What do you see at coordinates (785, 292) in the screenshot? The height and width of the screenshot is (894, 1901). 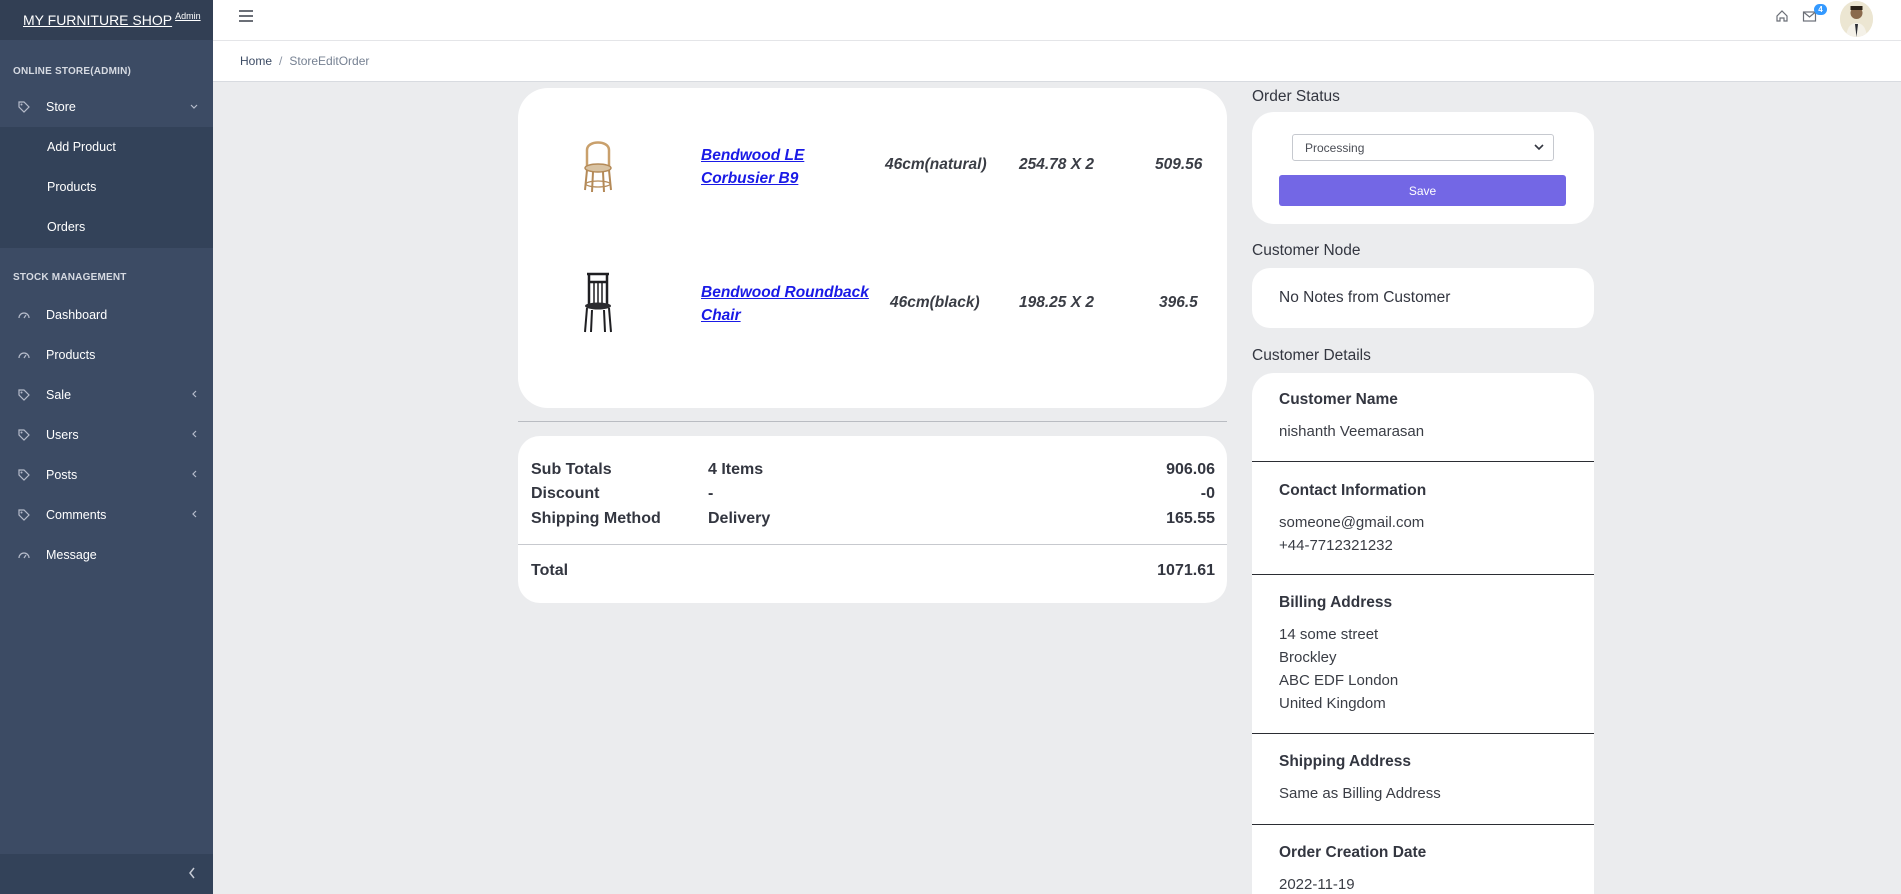 I see `product-name-line1: Bendwood Roundback` at bounding box center [785, 292].